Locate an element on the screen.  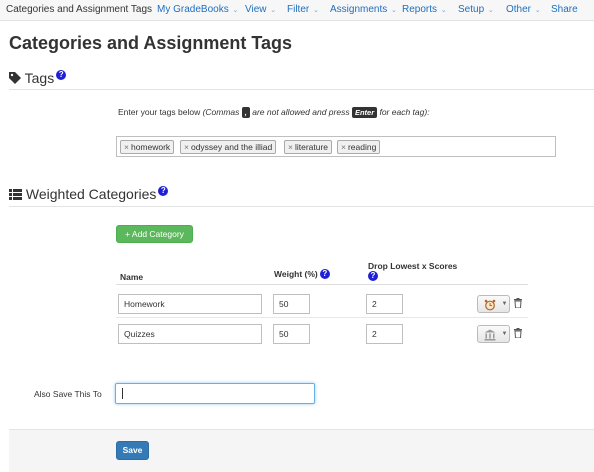
tags-heading: Tags? is located at coordinates (38, 78).